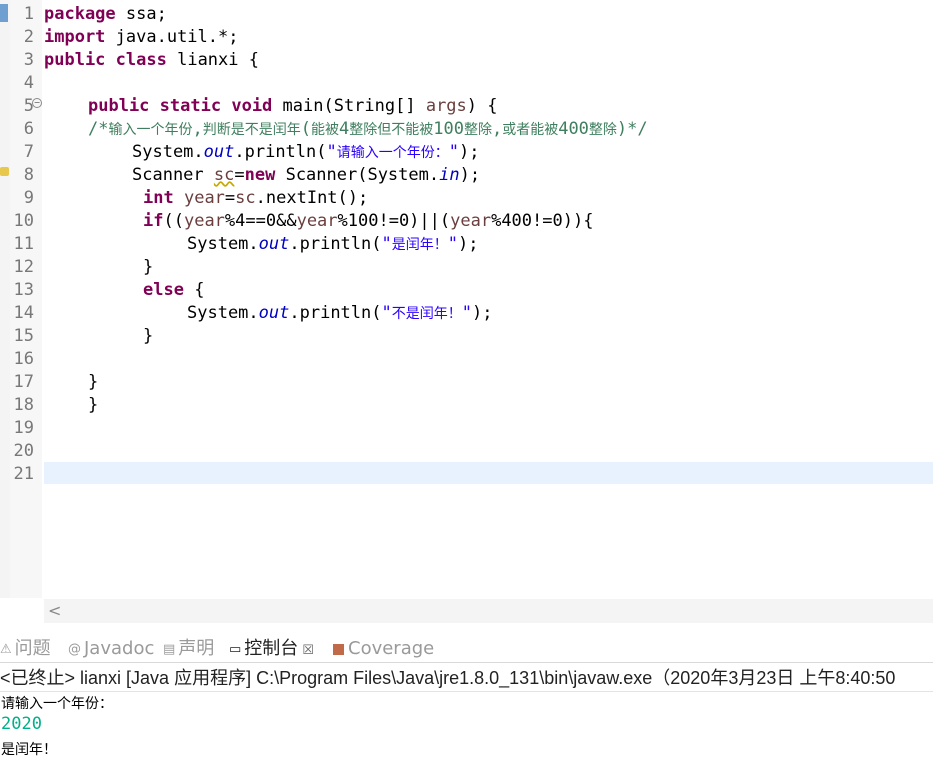 Image resolution: width=933 pixels, height=780 pixels. I want to click on code-line-9: 9 int year=sc.nextInt();, so click(466, 198).